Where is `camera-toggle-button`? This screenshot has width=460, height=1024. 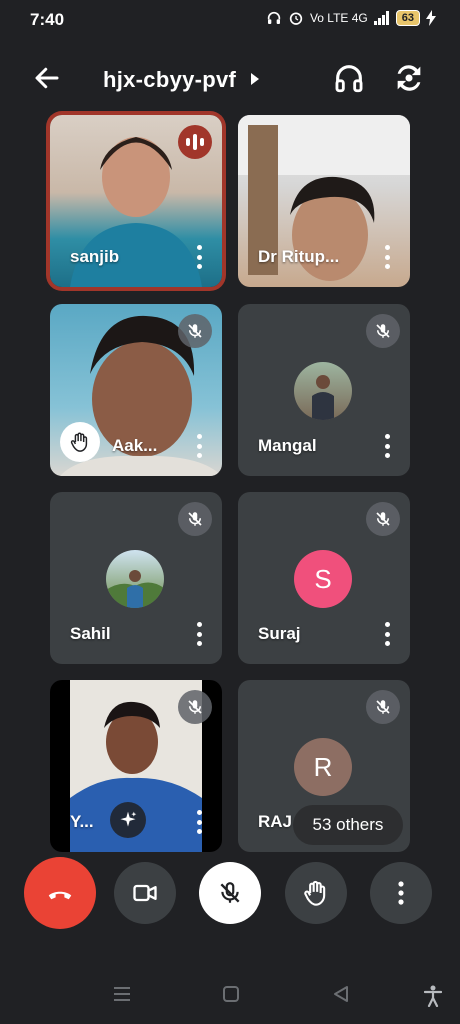
camera-toggle-button is located at coordinates (145, 893).